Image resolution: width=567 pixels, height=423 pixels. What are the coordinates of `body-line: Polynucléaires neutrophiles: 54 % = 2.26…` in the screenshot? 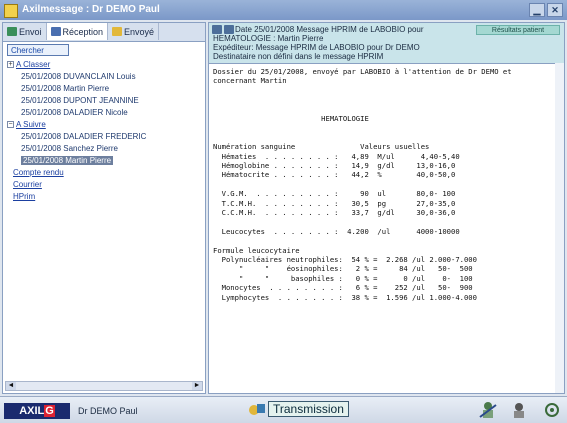 It's located at (345, 259).